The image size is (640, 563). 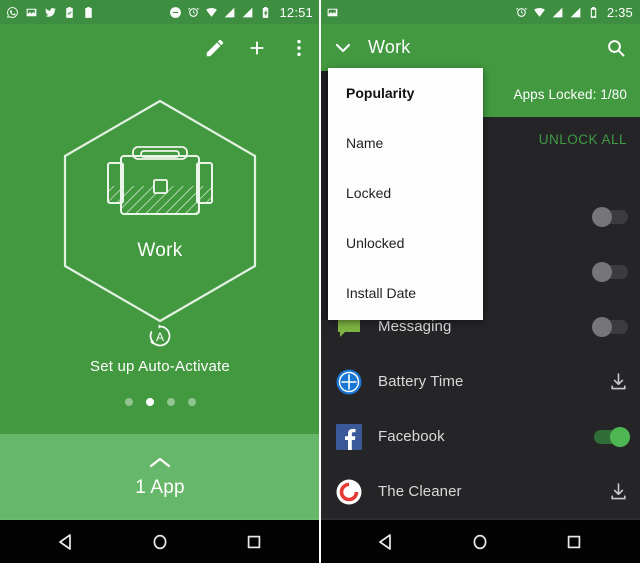 I want to click on do-not-disturb-icon, so click(x=175, y=12).